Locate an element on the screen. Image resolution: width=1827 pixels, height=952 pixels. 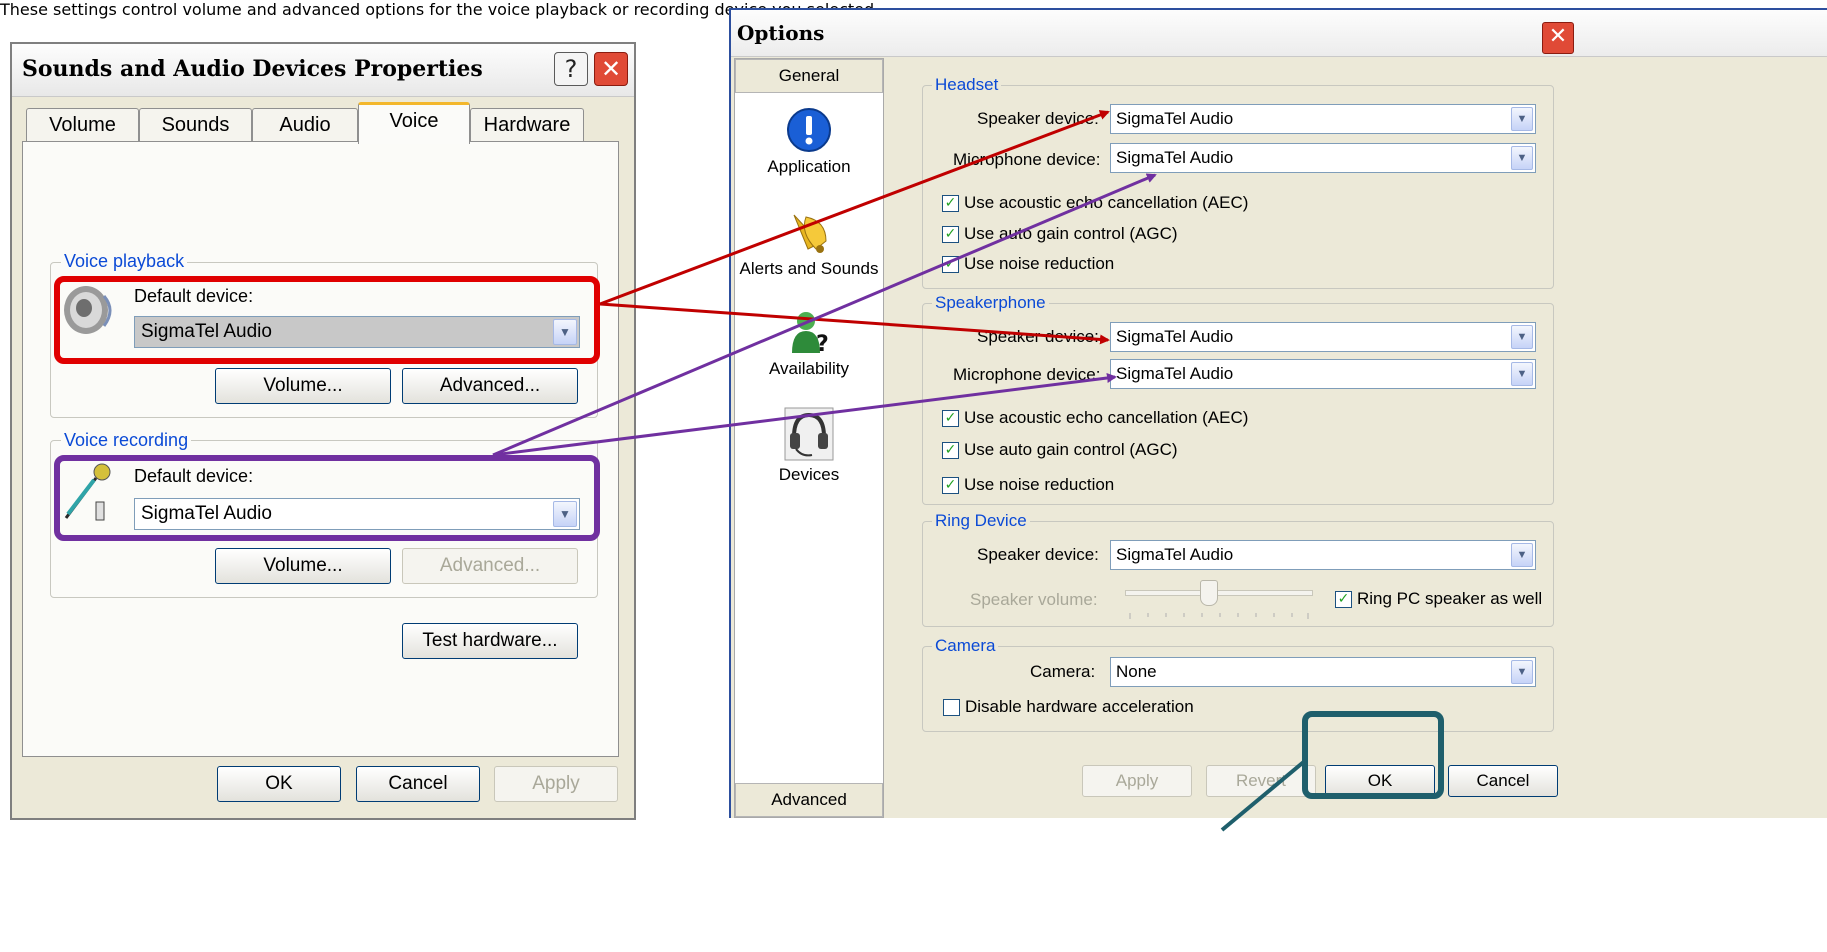
speakerphone-microphone-select: SigmaTel Audio ▼ is located at coordinates (1323, 374).